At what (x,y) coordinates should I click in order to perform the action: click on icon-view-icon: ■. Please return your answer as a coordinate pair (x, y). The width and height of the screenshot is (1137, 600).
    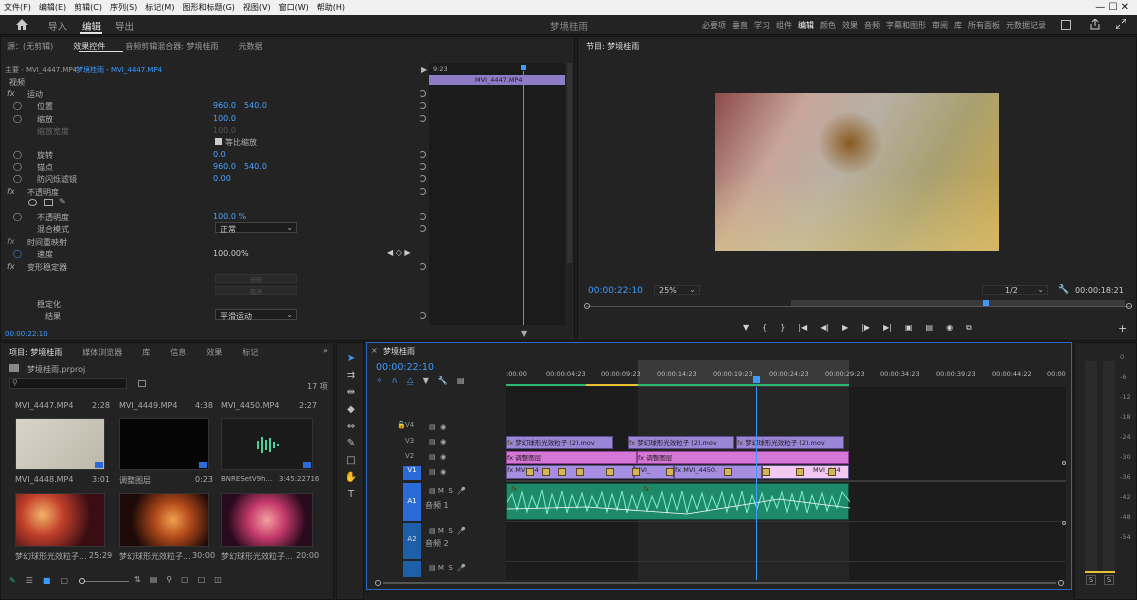
    Looking at the image, I should click on (47, 580).